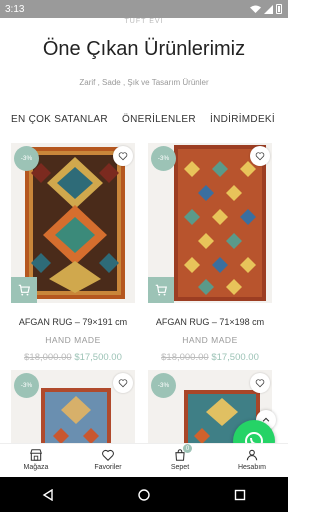  I want to click on home-icon, so click(144, 494).